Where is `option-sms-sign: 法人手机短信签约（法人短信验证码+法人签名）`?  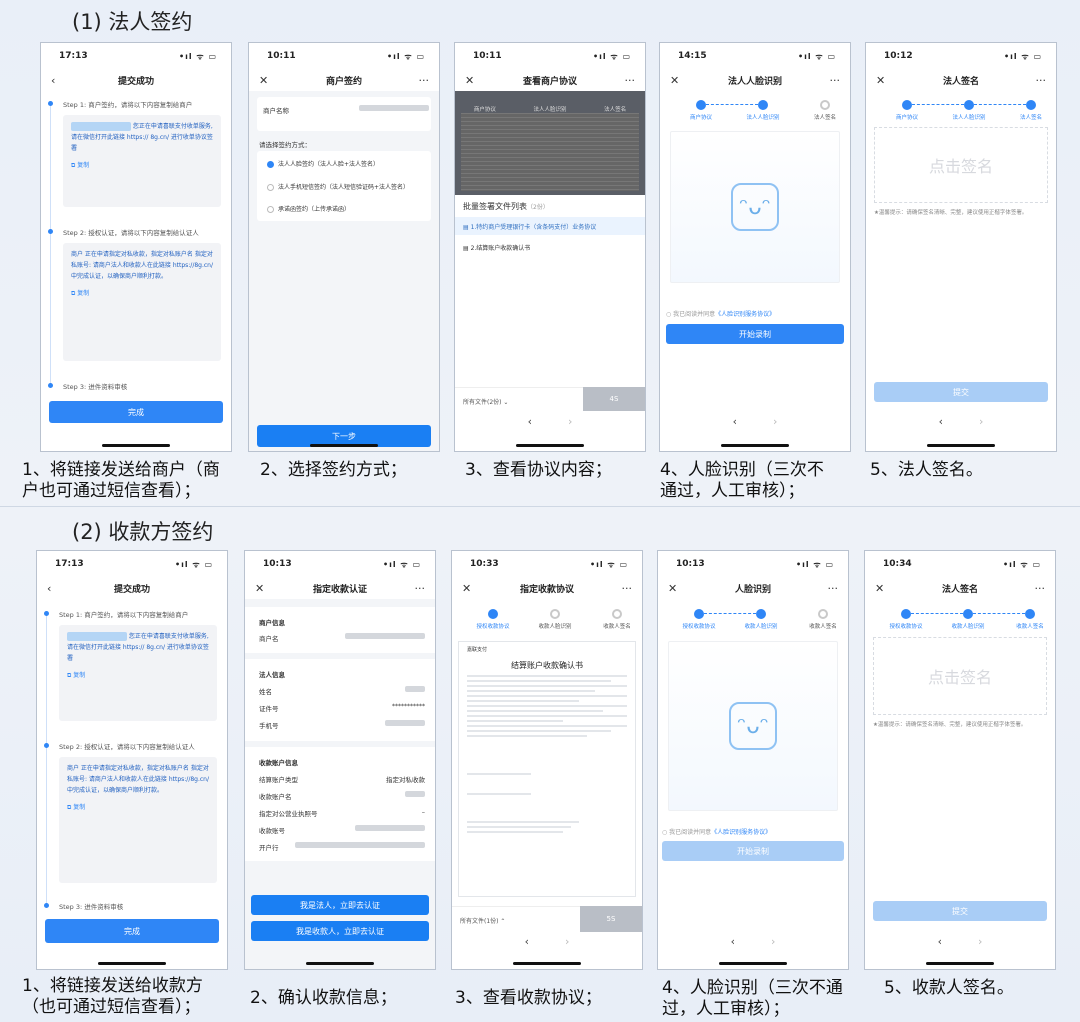 option-sms-sign: 法人手机短信签约（法人短信验证码+法人签名） is located at coordinates (338, 186).